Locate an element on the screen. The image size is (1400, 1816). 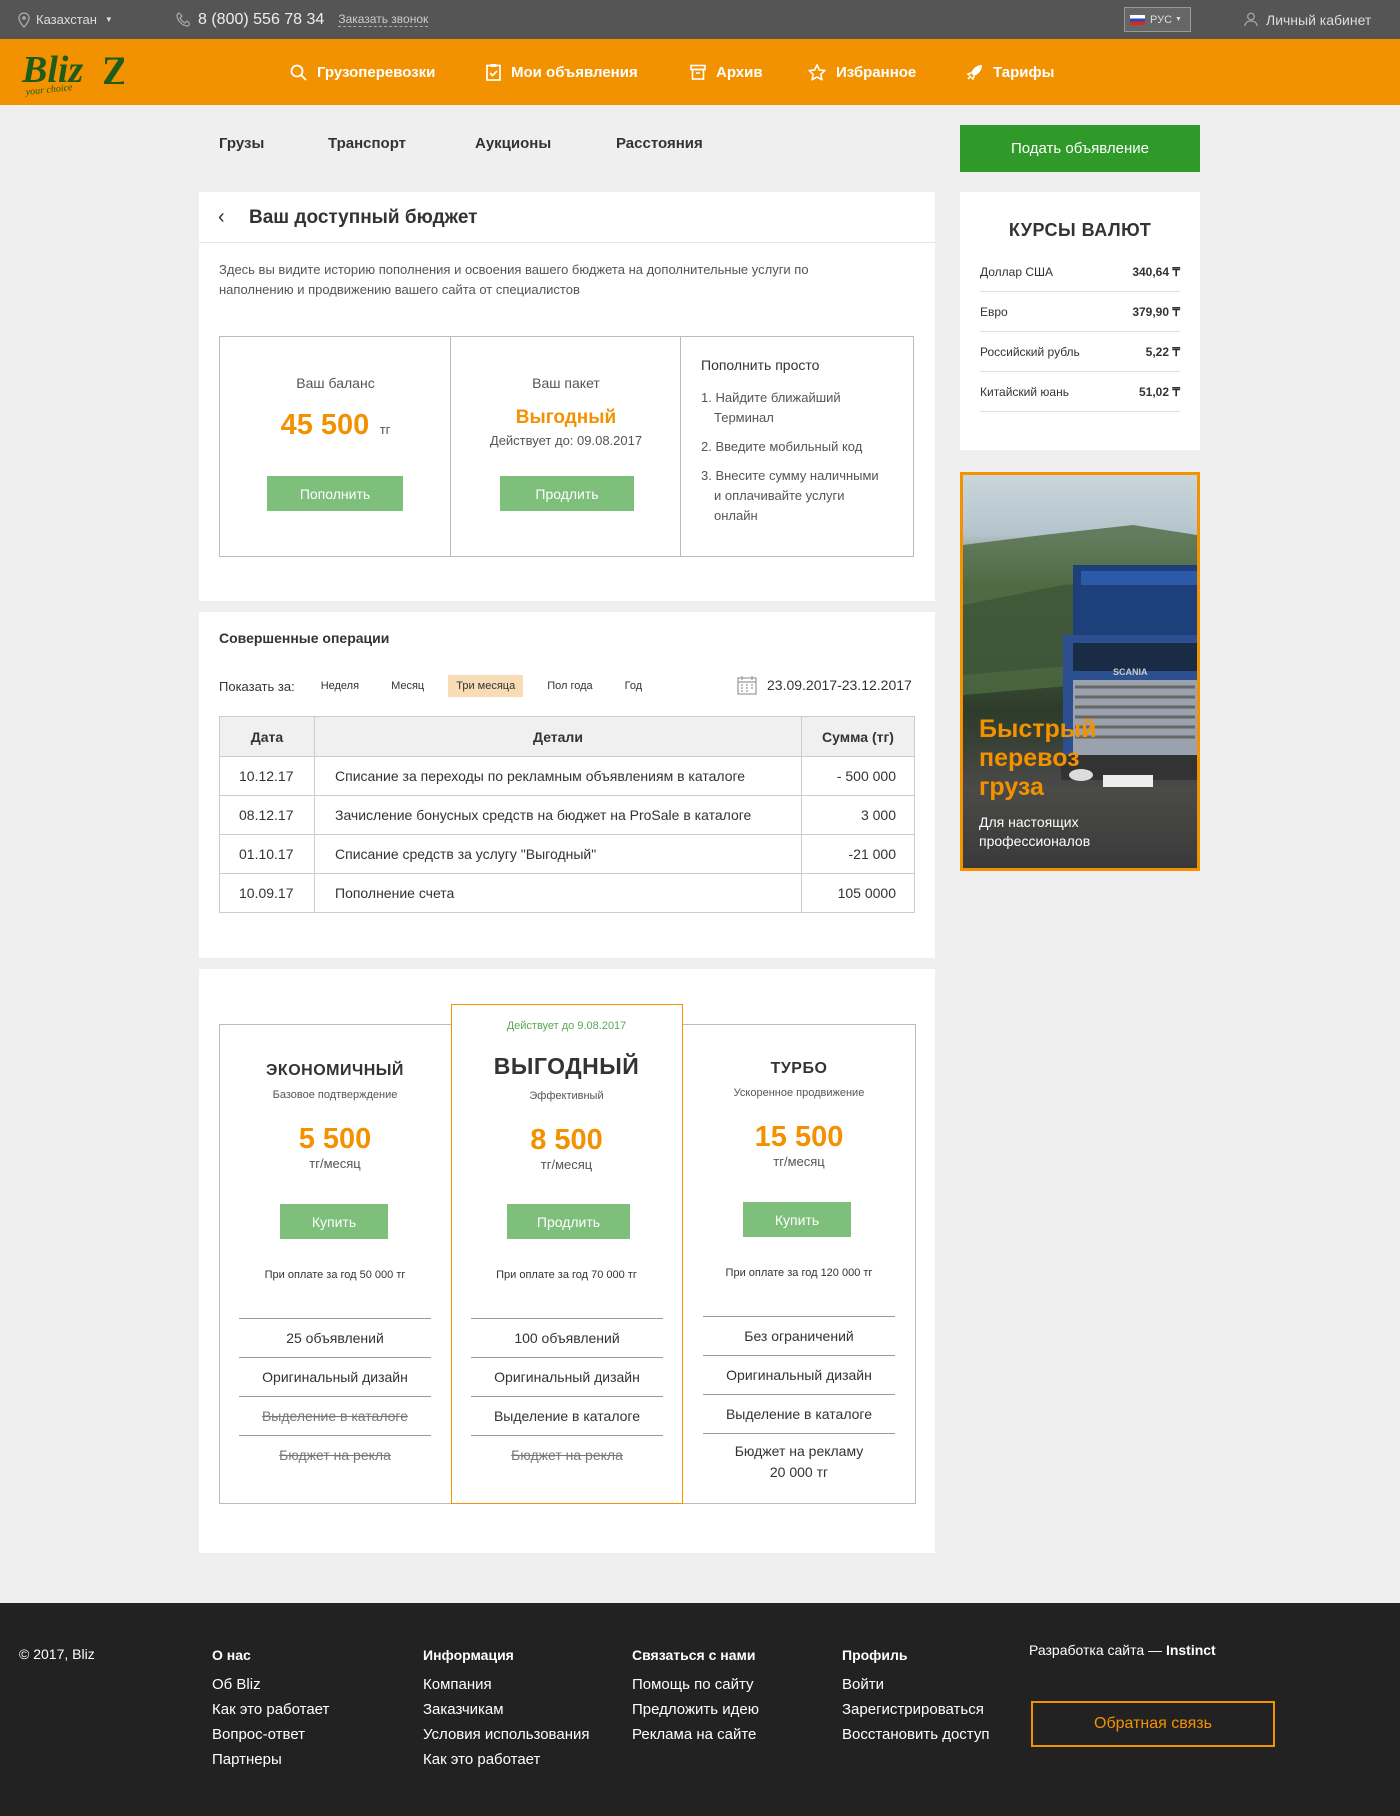
plan-yearly: При оплате за год 70 000 тг is located at coordinates (566, 1275).